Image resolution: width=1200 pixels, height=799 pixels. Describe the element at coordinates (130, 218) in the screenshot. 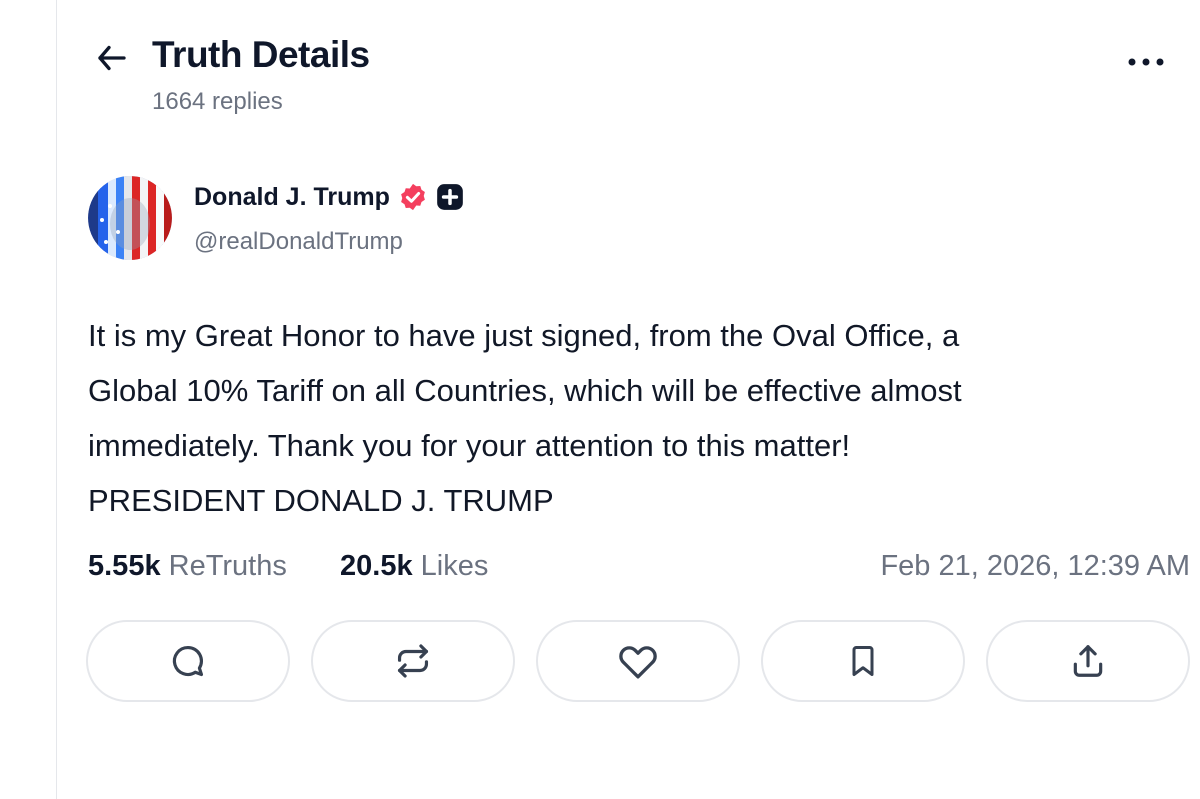

I see `avatar` at that location.